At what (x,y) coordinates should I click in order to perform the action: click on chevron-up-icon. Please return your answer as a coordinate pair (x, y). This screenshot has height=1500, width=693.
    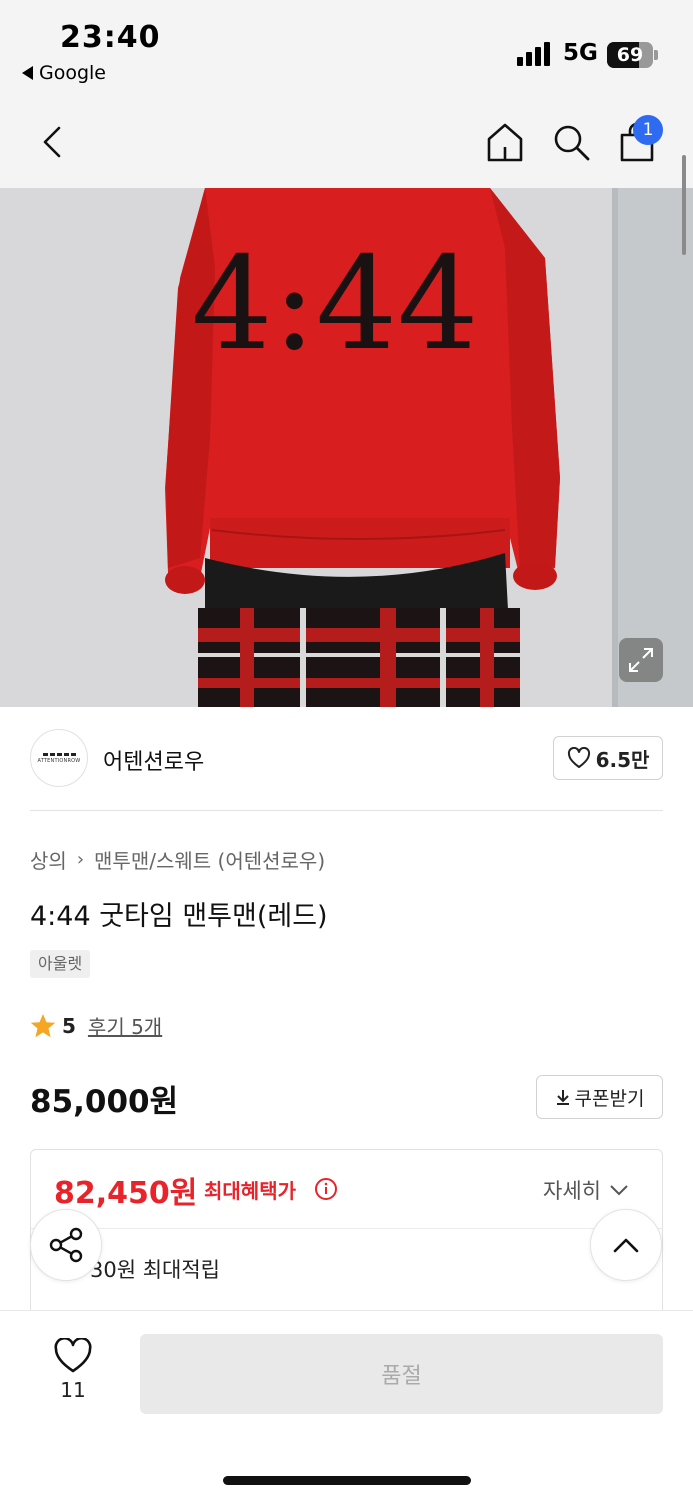
    Looking at the image, I should click on (626, 1245).